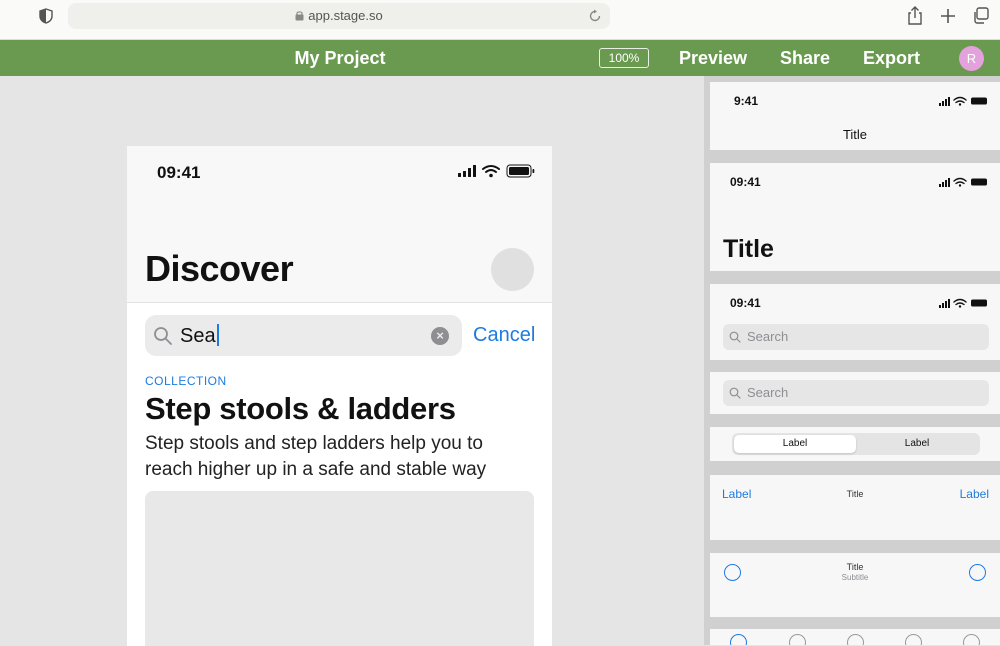  Describe the element at coordinates (855, 567) in the screenshot. I see `card-title: Title` at that location.